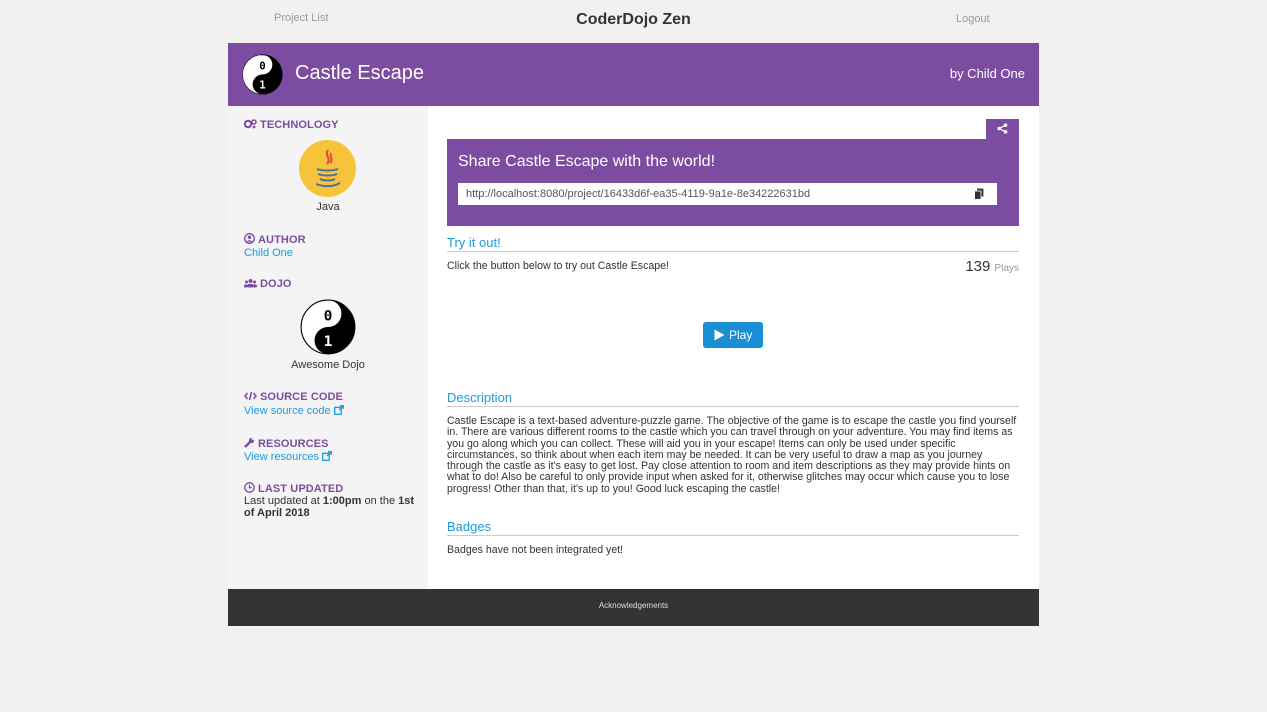 This screenshot has width=1267, height=712. What do you see at coordinates (733, 398) in the screenshot?
I see `description-heading: Description` at bounding box center [733, 398].